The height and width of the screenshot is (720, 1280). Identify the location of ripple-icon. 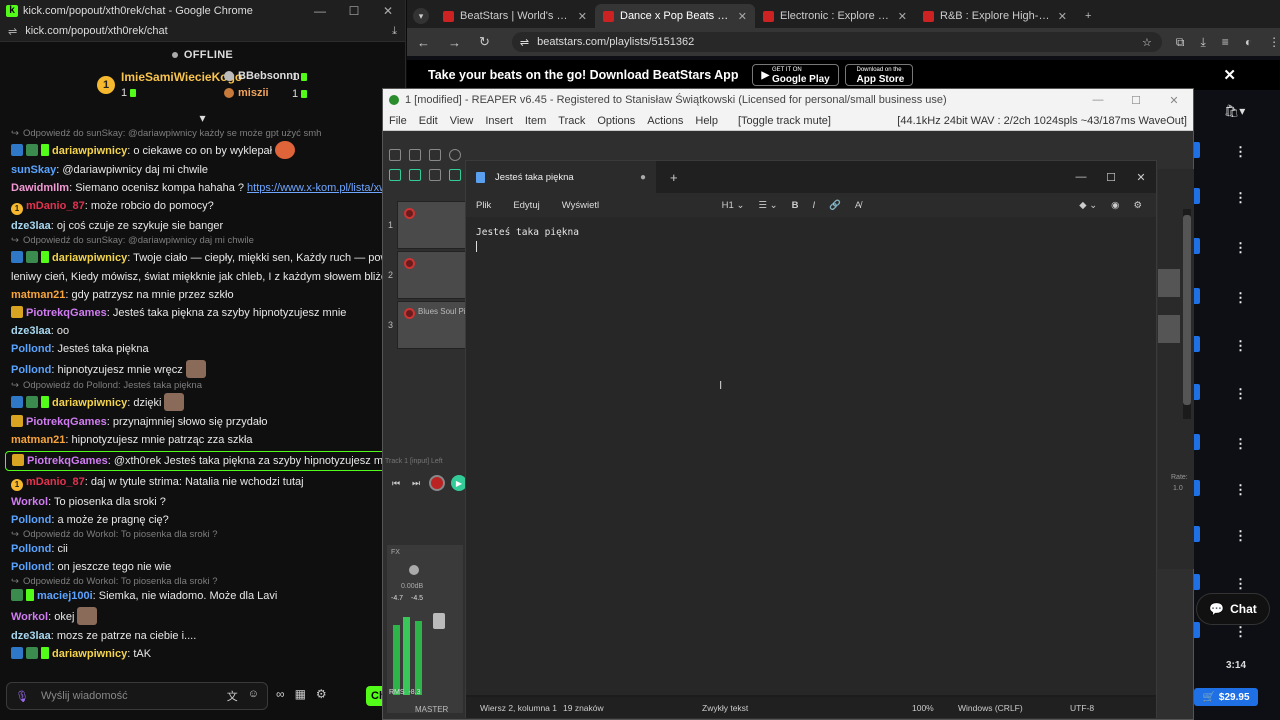
(395, 175).